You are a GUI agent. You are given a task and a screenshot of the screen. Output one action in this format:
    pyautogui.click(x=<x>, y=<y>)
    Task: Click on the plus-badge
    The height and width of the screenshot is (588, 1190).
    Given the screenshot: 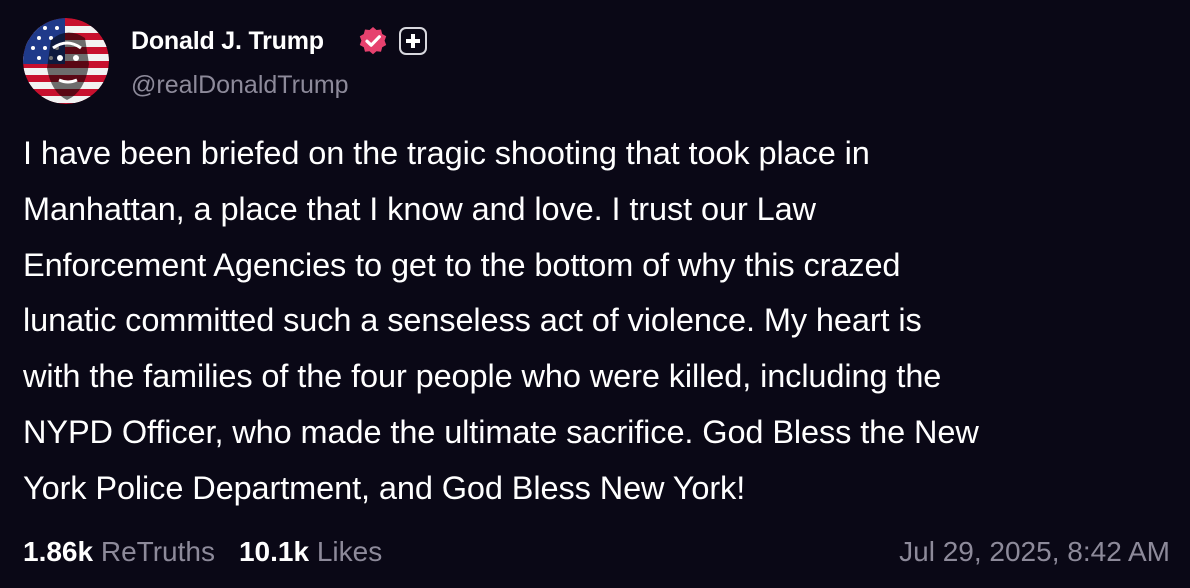 What is the action you would take?
    pyautogui.click(x=413, y=41)
    